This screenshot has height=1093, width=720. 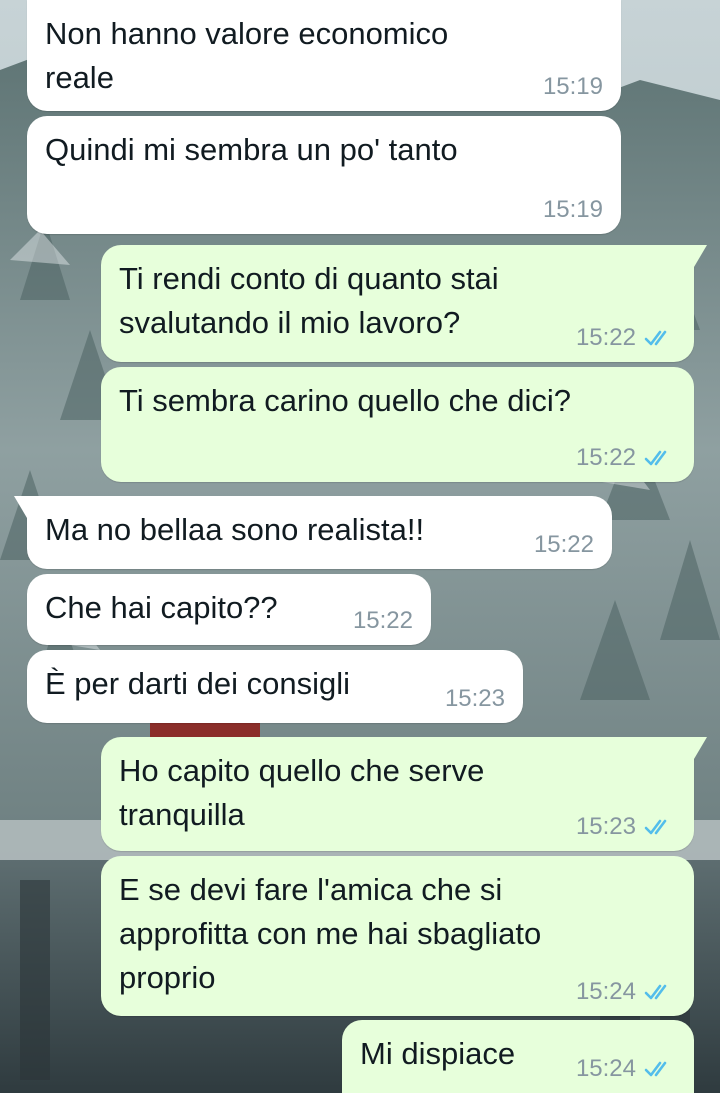 I want to click on message-text: Quindi mi sembra un po' tanto, so click(x=251, y=149).